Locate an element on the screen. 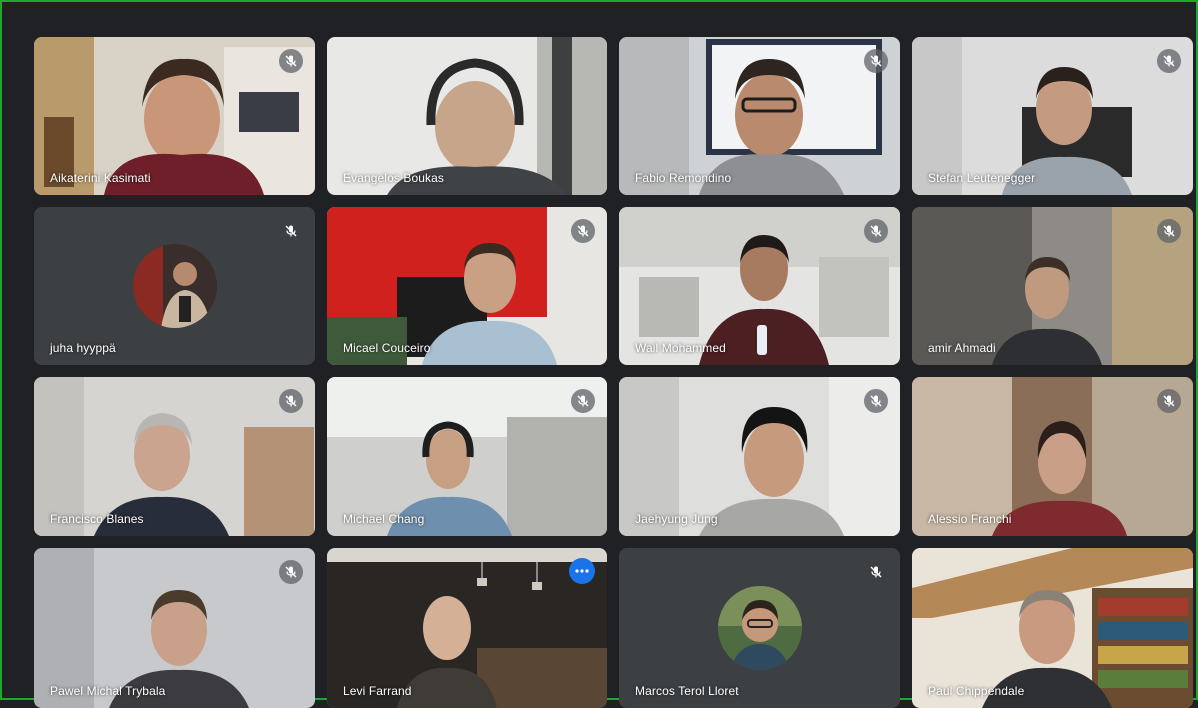 The height and width of the screenshot is (708, 1198). participant-tile-amir-ahmadi: amir Ahmadi is located at coordinates (1052, 286).